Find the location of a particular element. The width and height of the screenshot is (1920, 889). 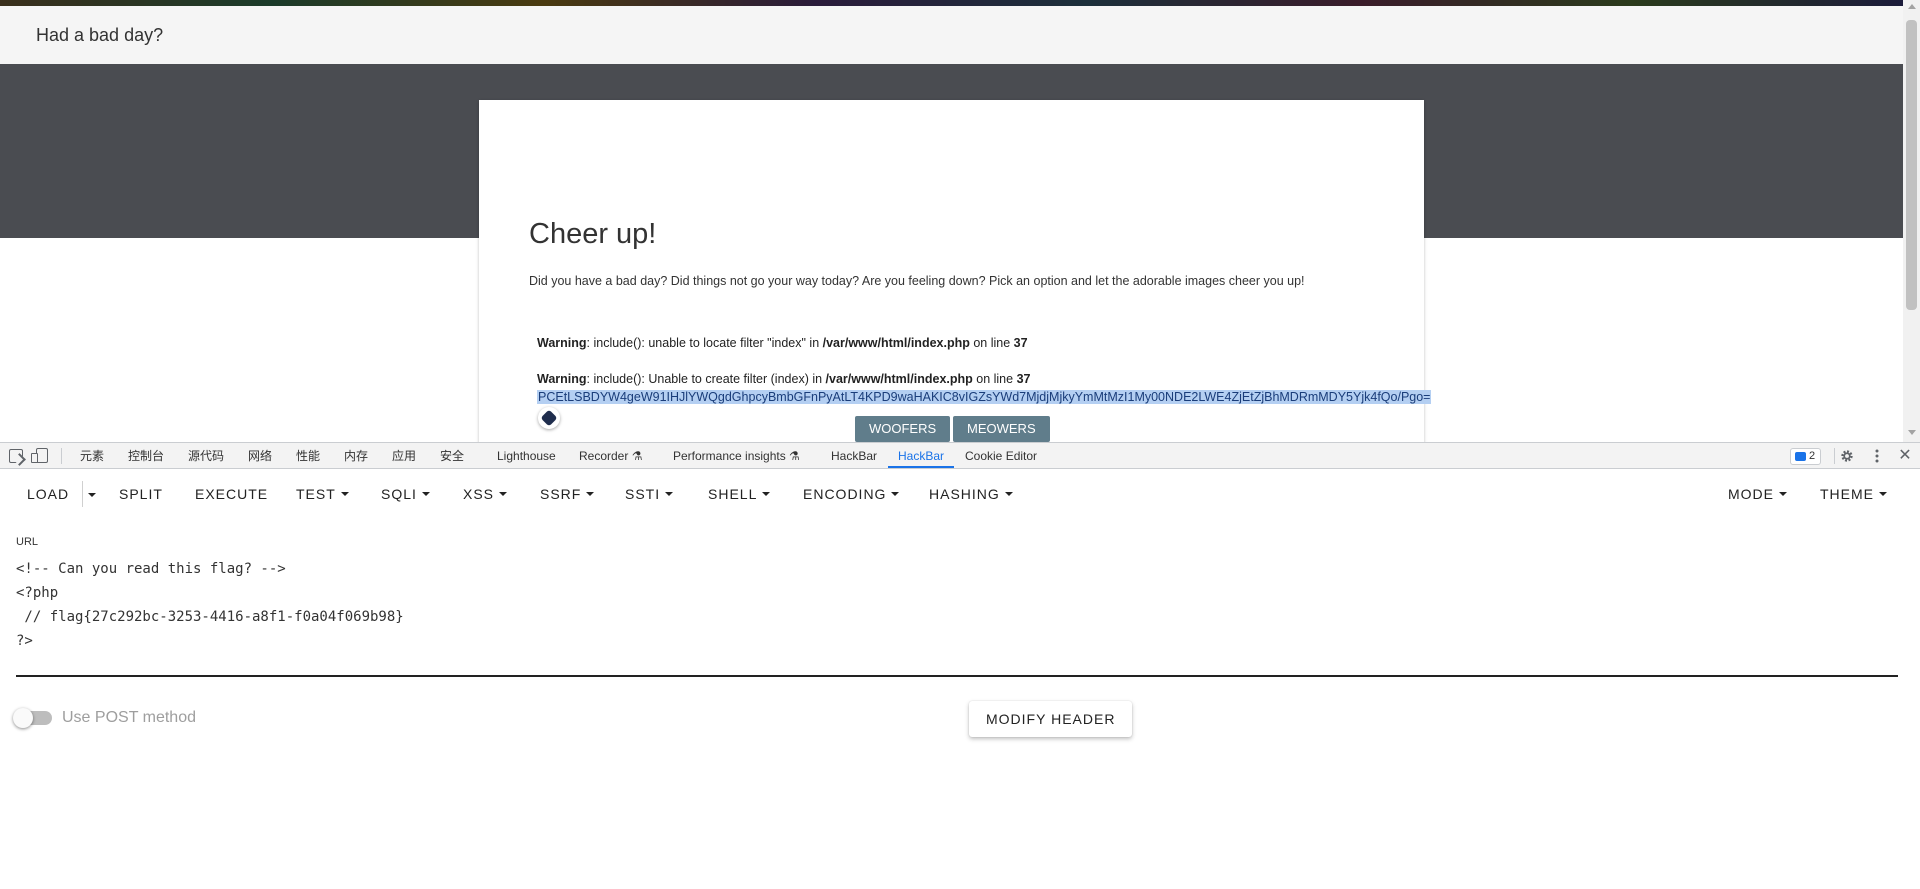

hexagon-icon is located at coordinates (549, 418).